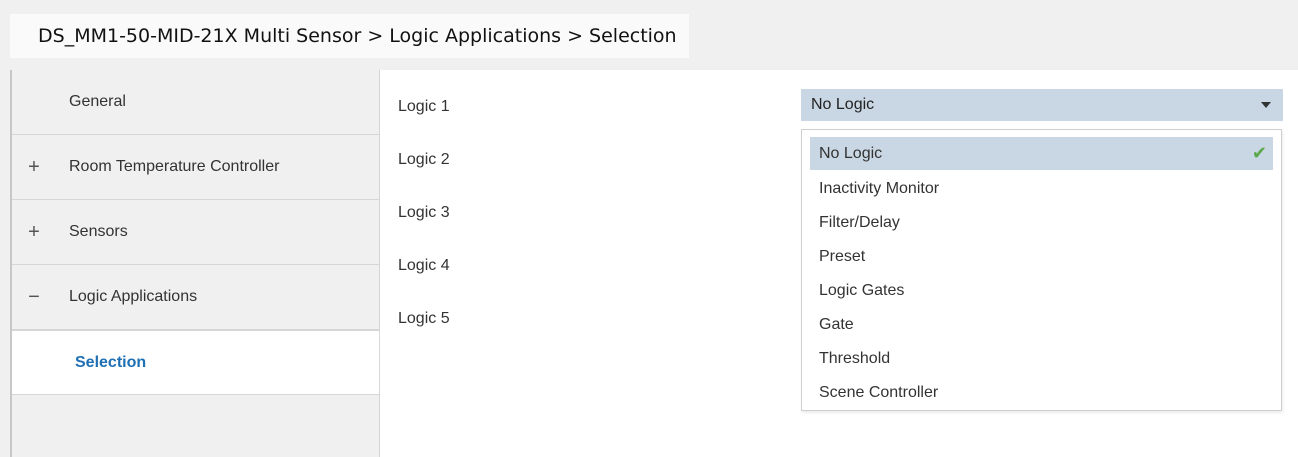 The width and height of the screenshot is (1298, 457). I want to click on logic-4-label: Logic 4, so click(424, 265).